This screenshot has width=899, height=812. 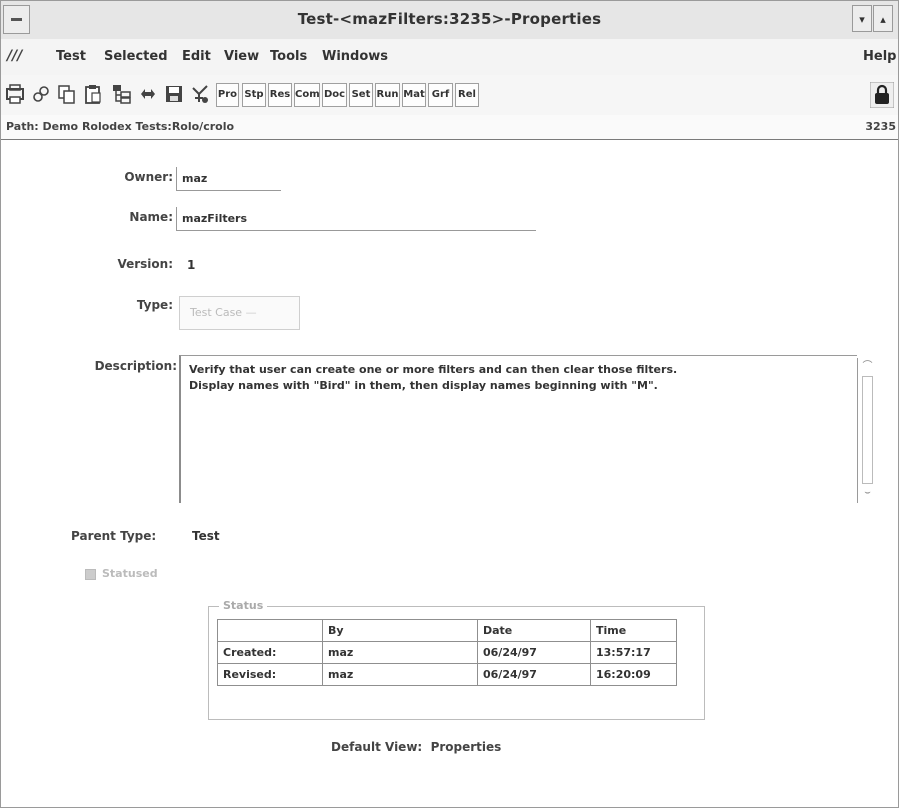 What do you see at coordinates (633, 674) in the screenshot?
I see `table-cell: 16:20:09` at bounding box center [633, 674].